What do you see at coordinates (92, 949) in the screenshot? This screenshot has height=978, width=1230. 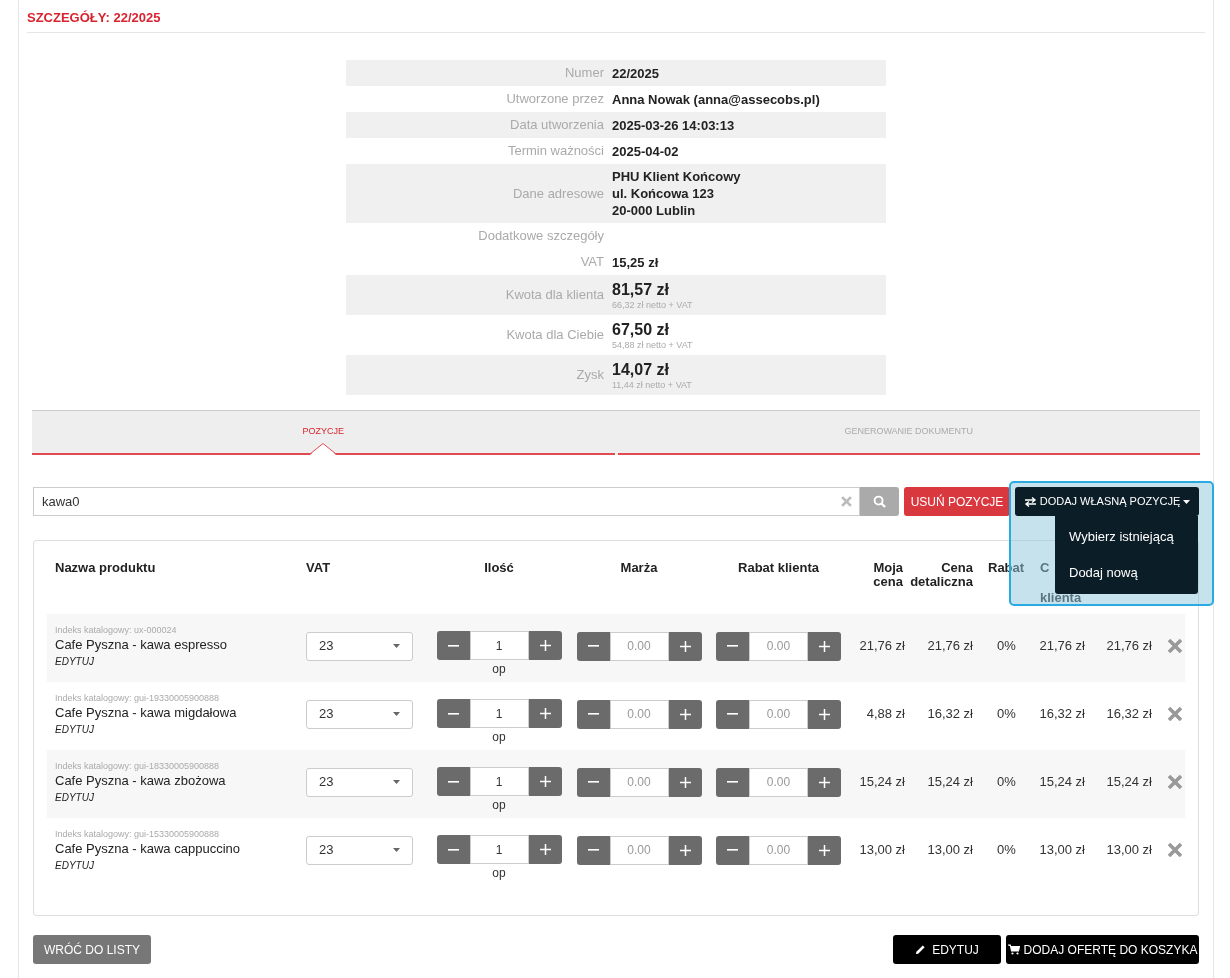 I see `back-to-list-button: WRÓĆ DO LISTY` at bounding box center [92, 949].